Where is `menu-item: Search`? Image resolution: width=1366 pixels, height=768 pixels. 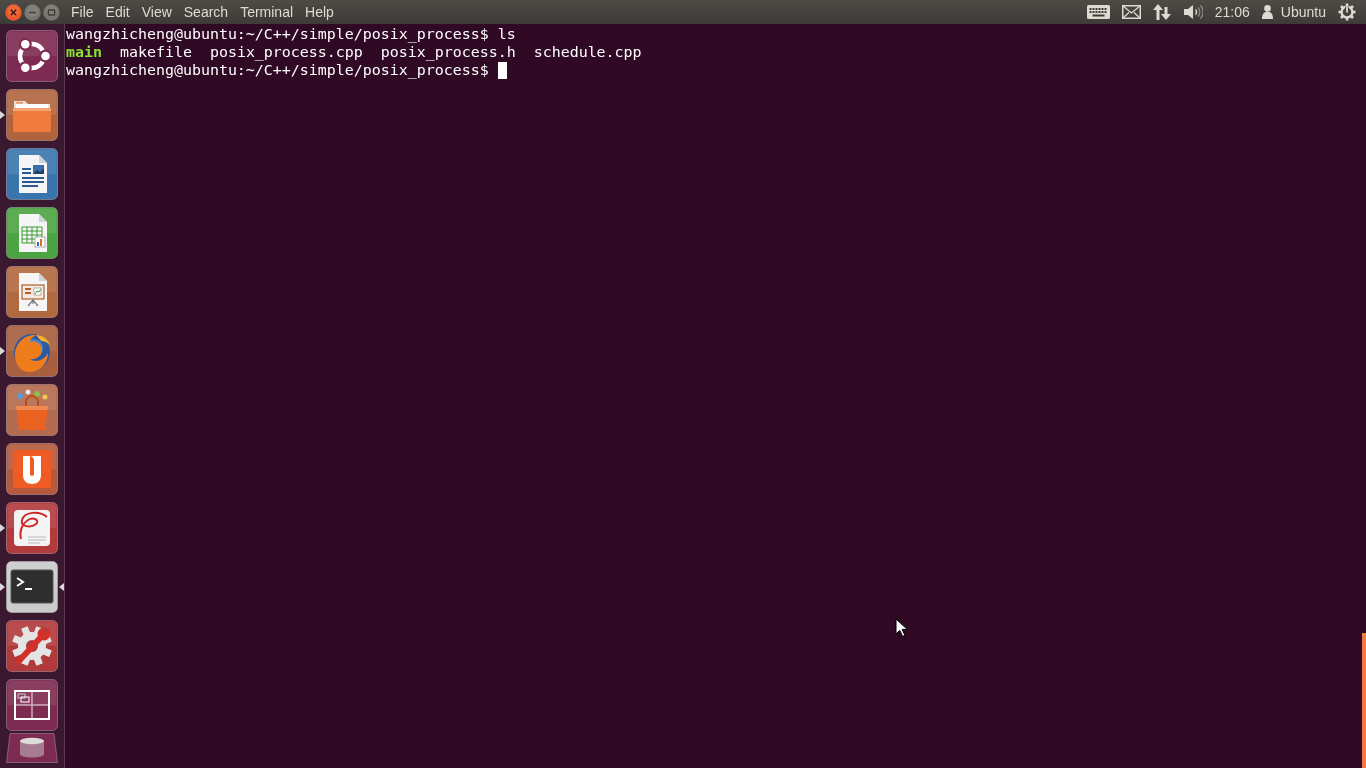
menu-item: Search is located at coordinates (206, 12).